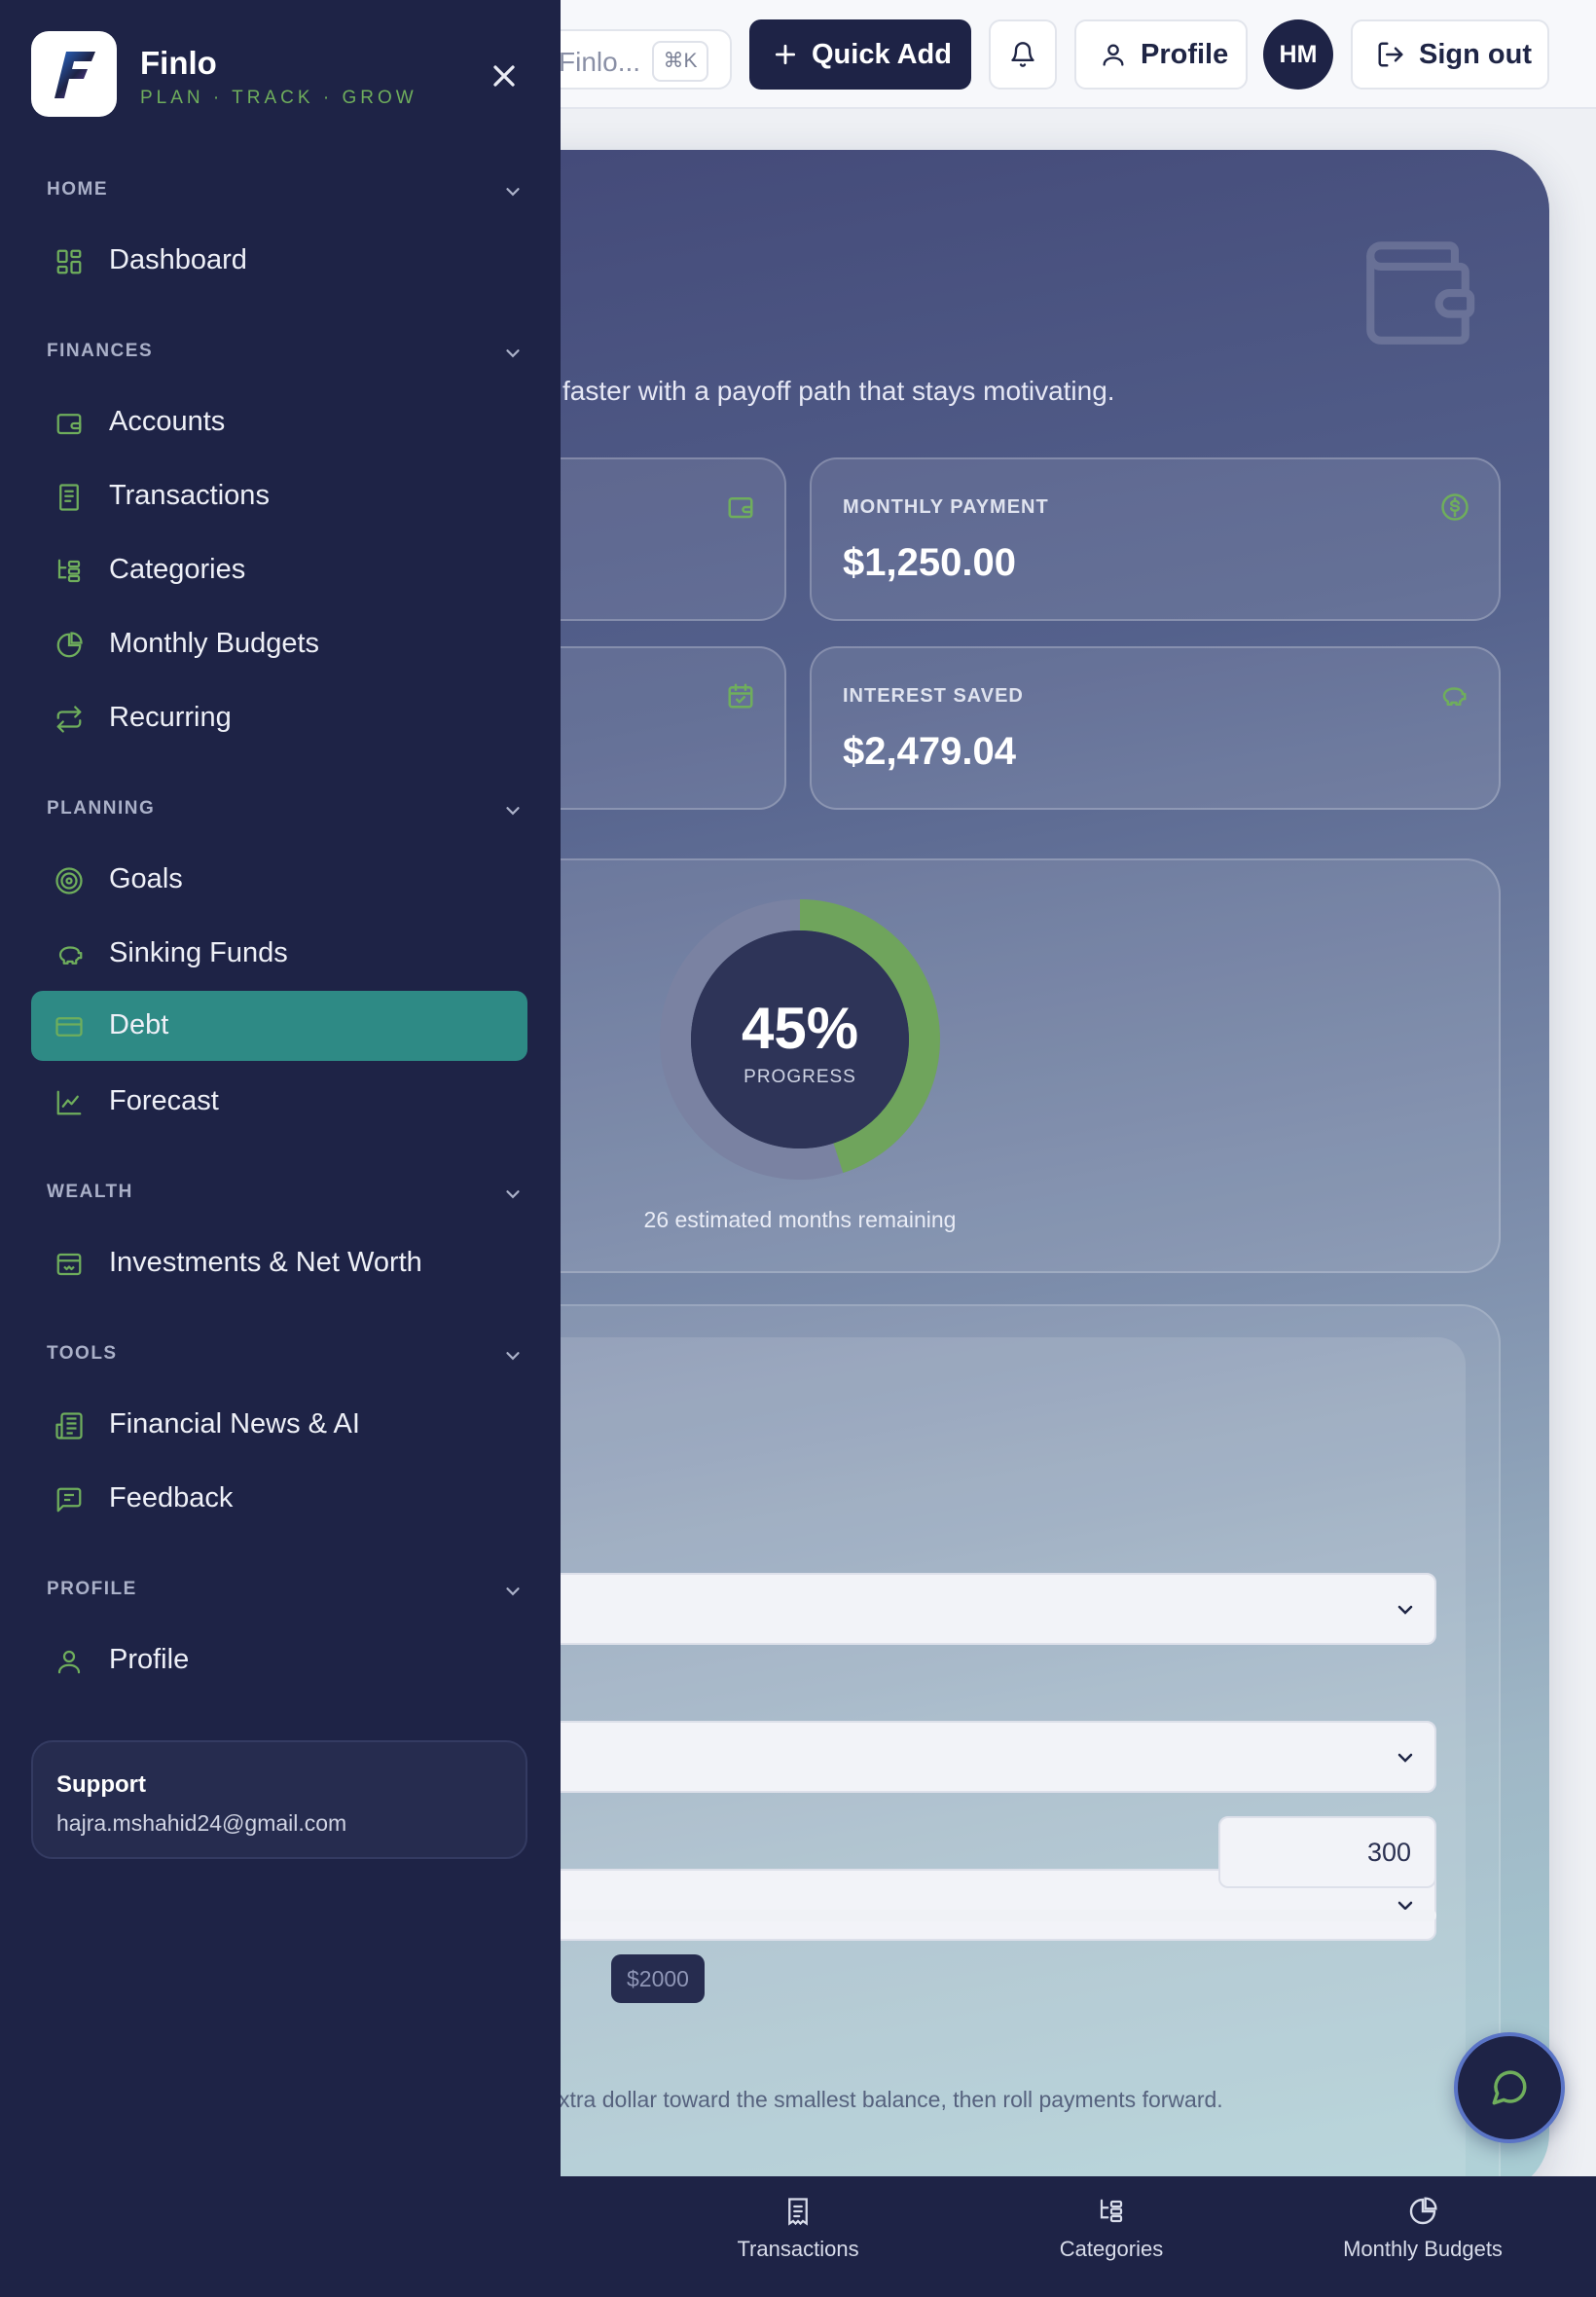 This screenshot has height=2297, width=1596. Describe the element at coordinates (279, 718) in the screenshot. I see `sidebar-item-recurring: Recurring` at that location.